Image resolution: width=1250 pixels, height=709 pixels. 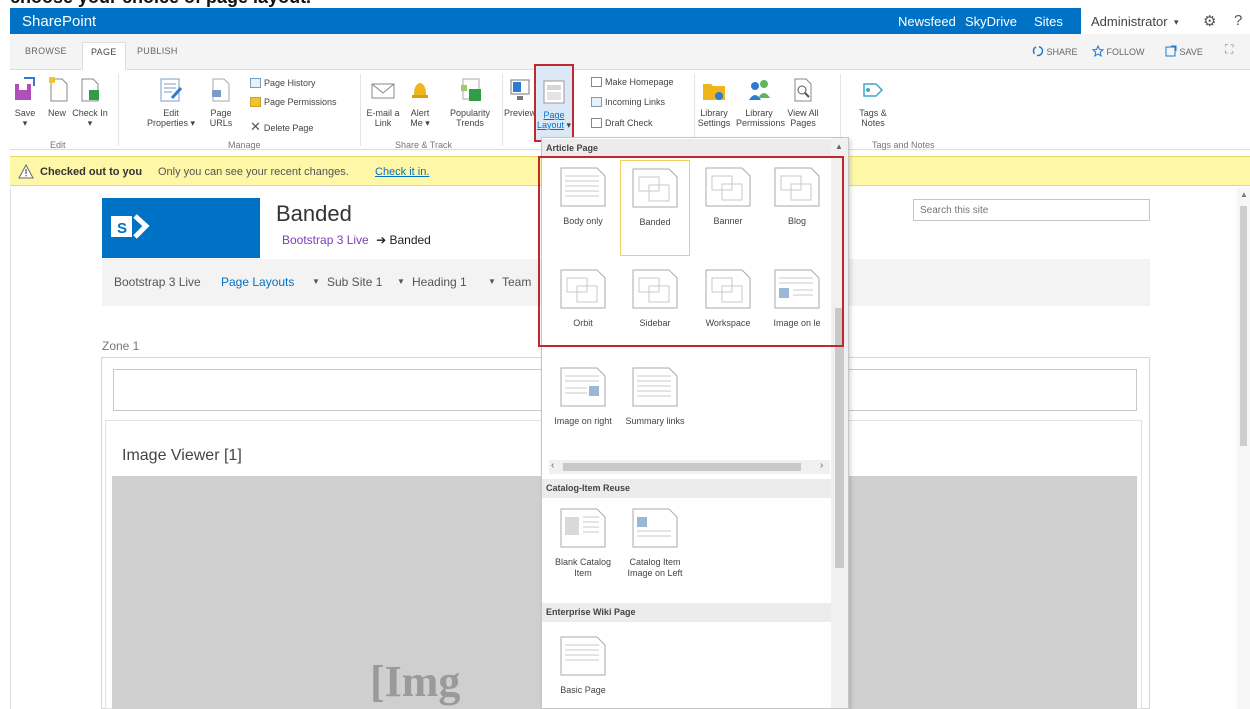 What do you see at coordinates (903, 145) in the screenshot?
I see `tags-group-label: Tags and Notes` at bounding box center [903, 145].